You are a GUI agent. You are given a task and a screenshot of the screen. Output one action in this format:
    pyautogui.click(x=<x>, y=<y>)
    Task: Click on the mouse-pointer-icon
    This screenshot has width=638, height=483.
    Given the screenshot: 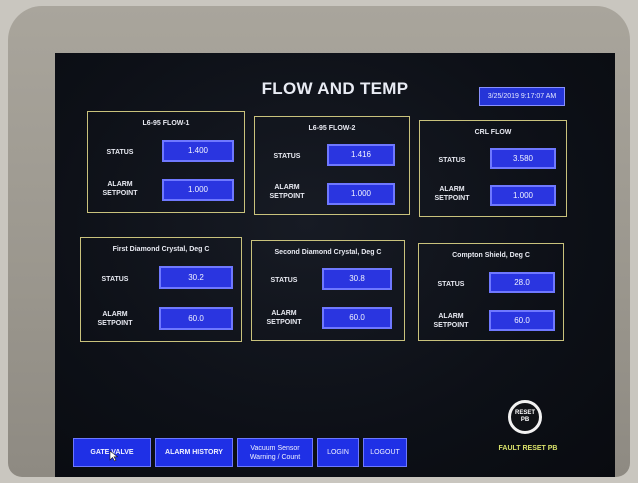 What is the action you would take?
    pyautogui.click(x=114, y=456)
    